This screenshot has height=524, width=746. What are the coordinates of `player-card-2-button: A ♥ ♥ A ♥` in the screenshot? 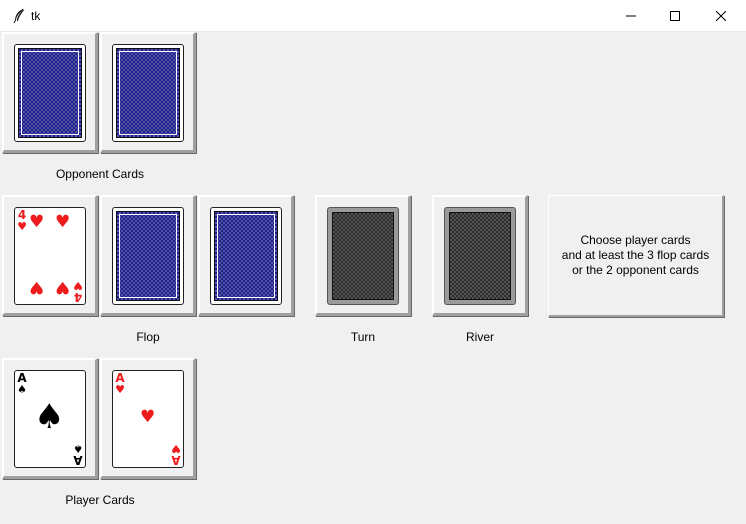 It's located at (148, 418).